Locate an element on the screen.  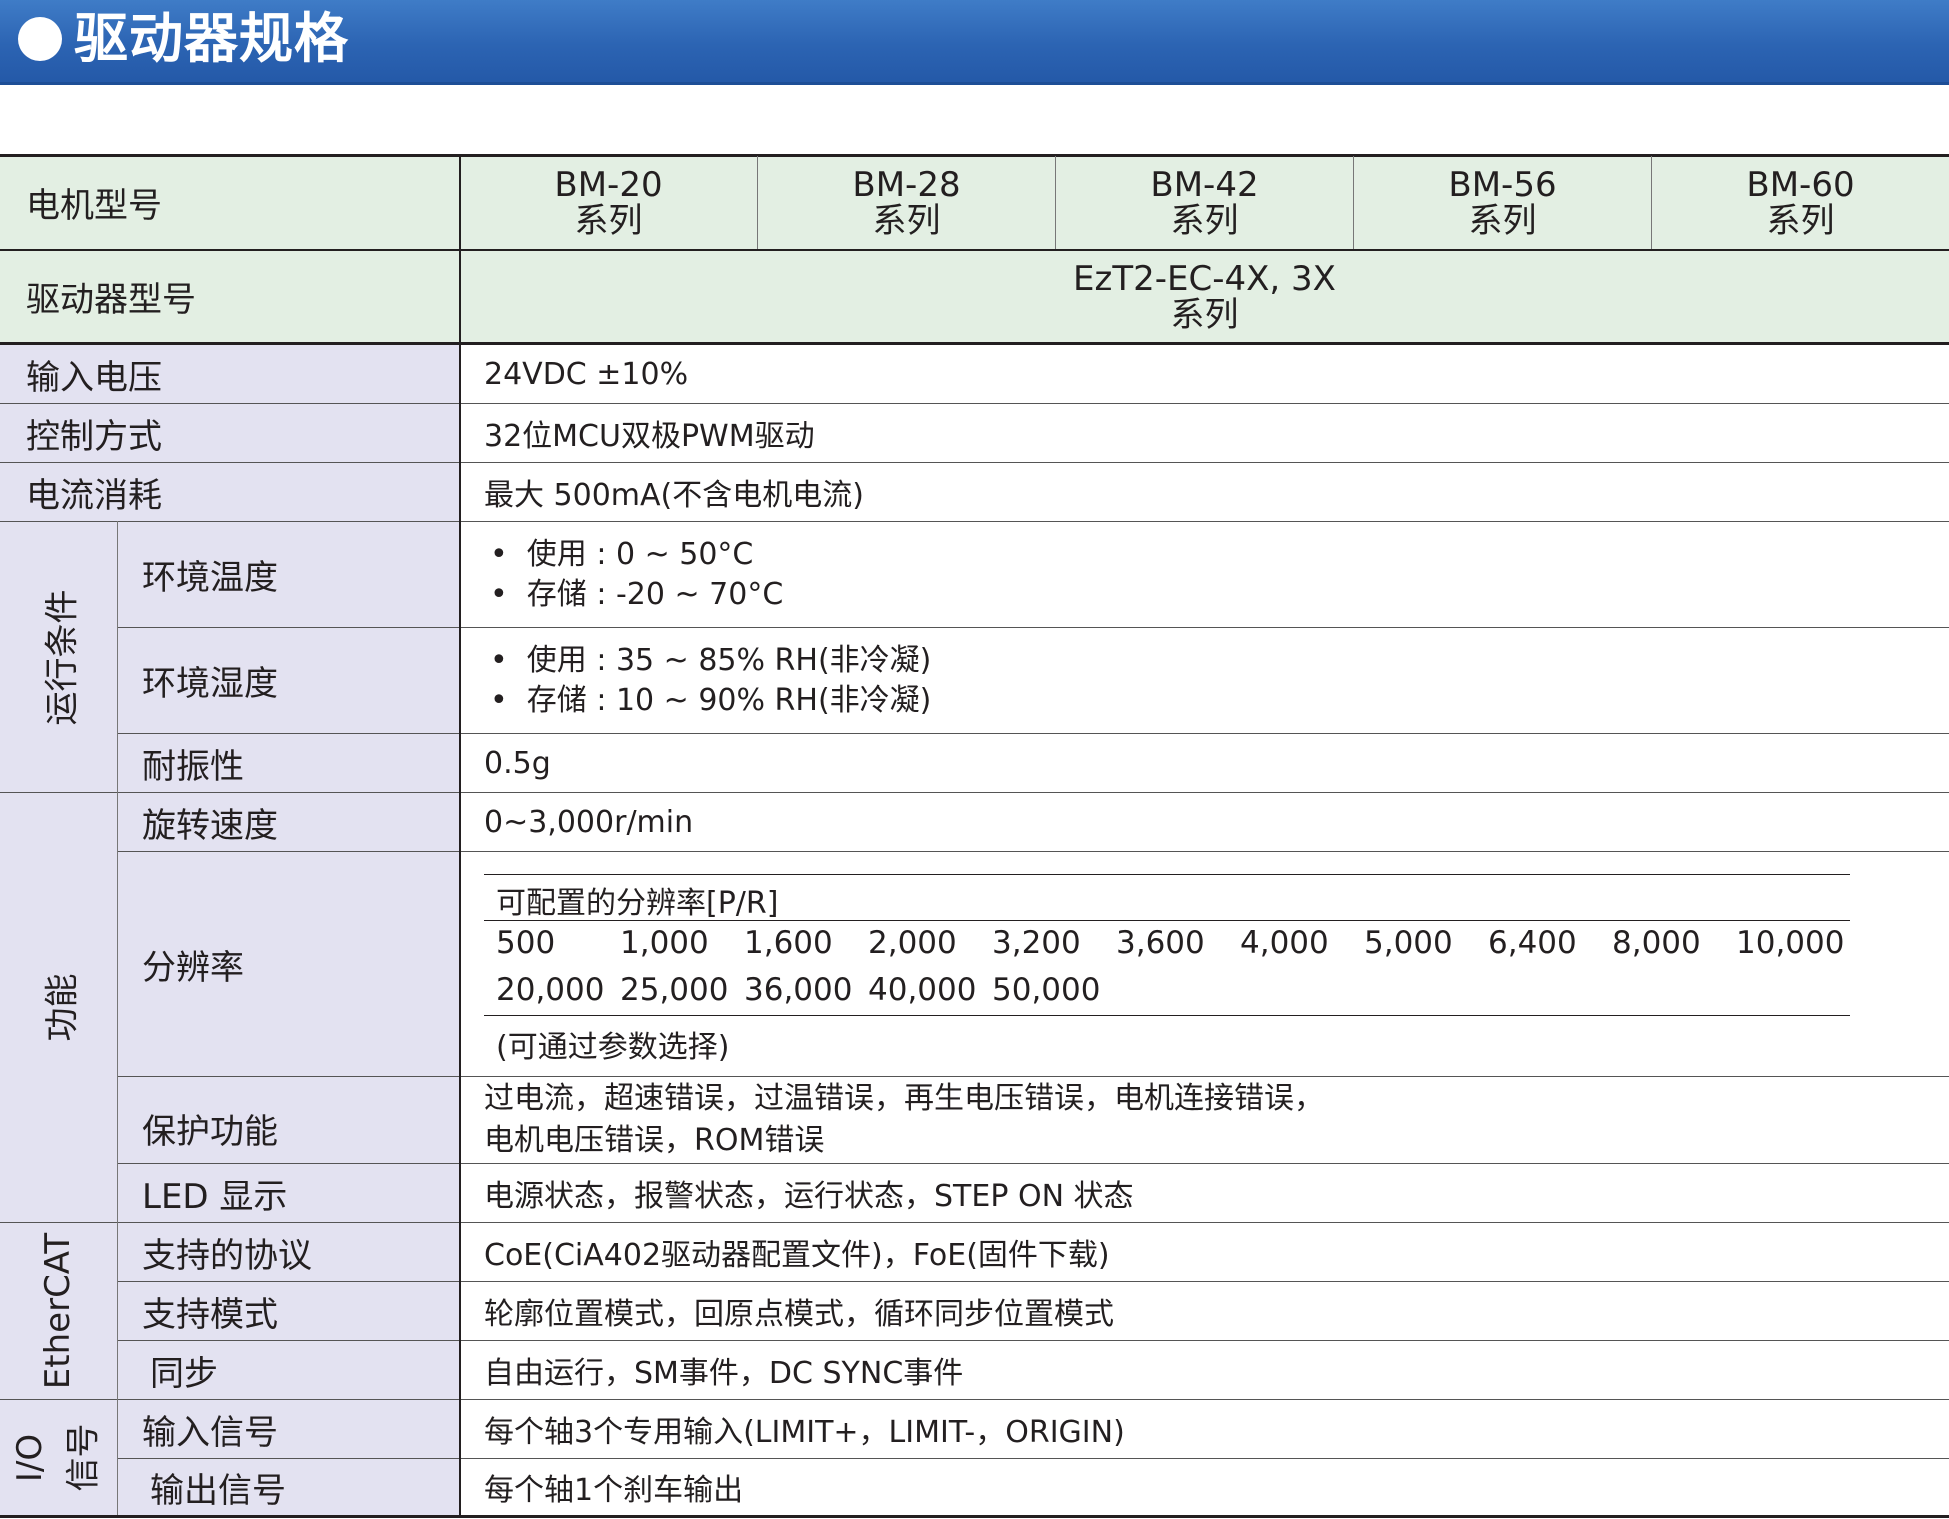
resolution-value: 40,000 is located at coordinates (922, 990).